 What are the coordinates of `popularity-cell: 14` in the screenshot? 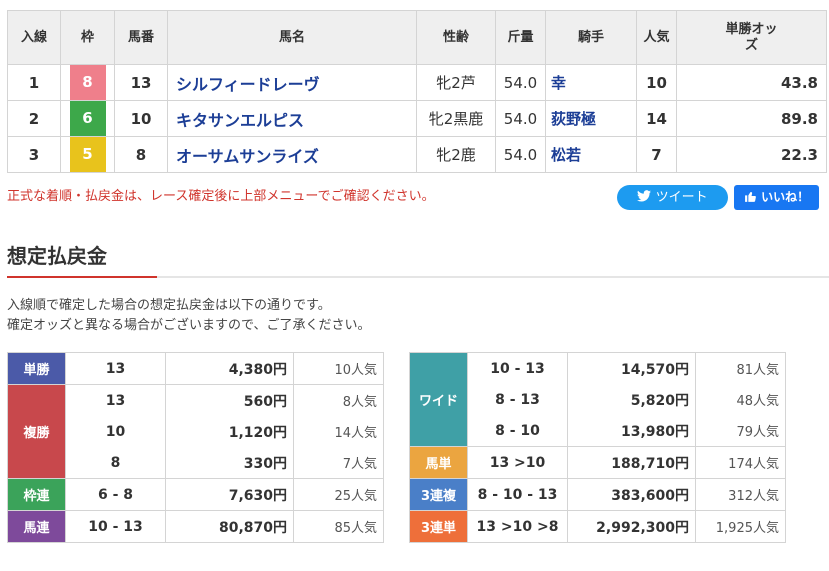 It's located at (656, 118).